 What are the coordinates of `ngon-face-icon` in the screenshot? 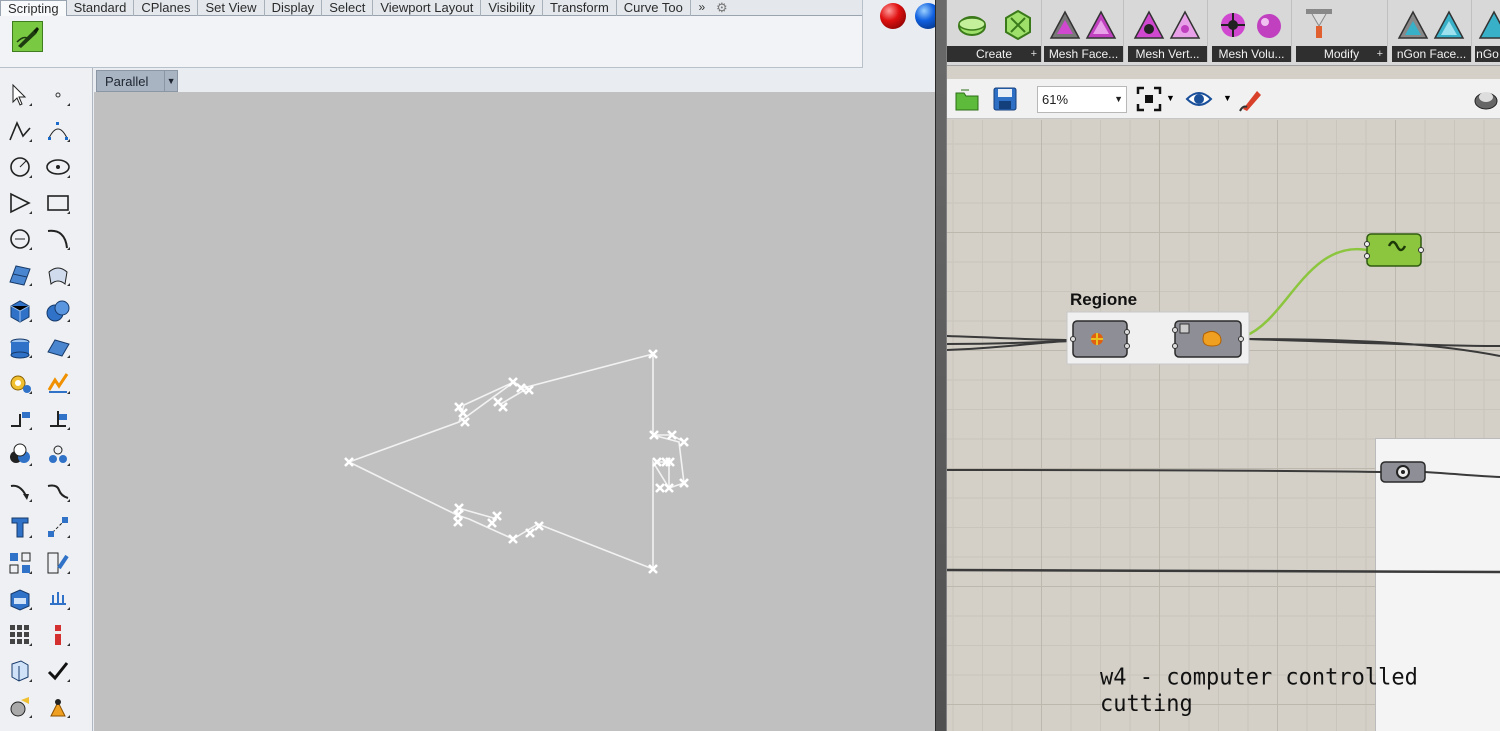 It's located at (1413, 25).